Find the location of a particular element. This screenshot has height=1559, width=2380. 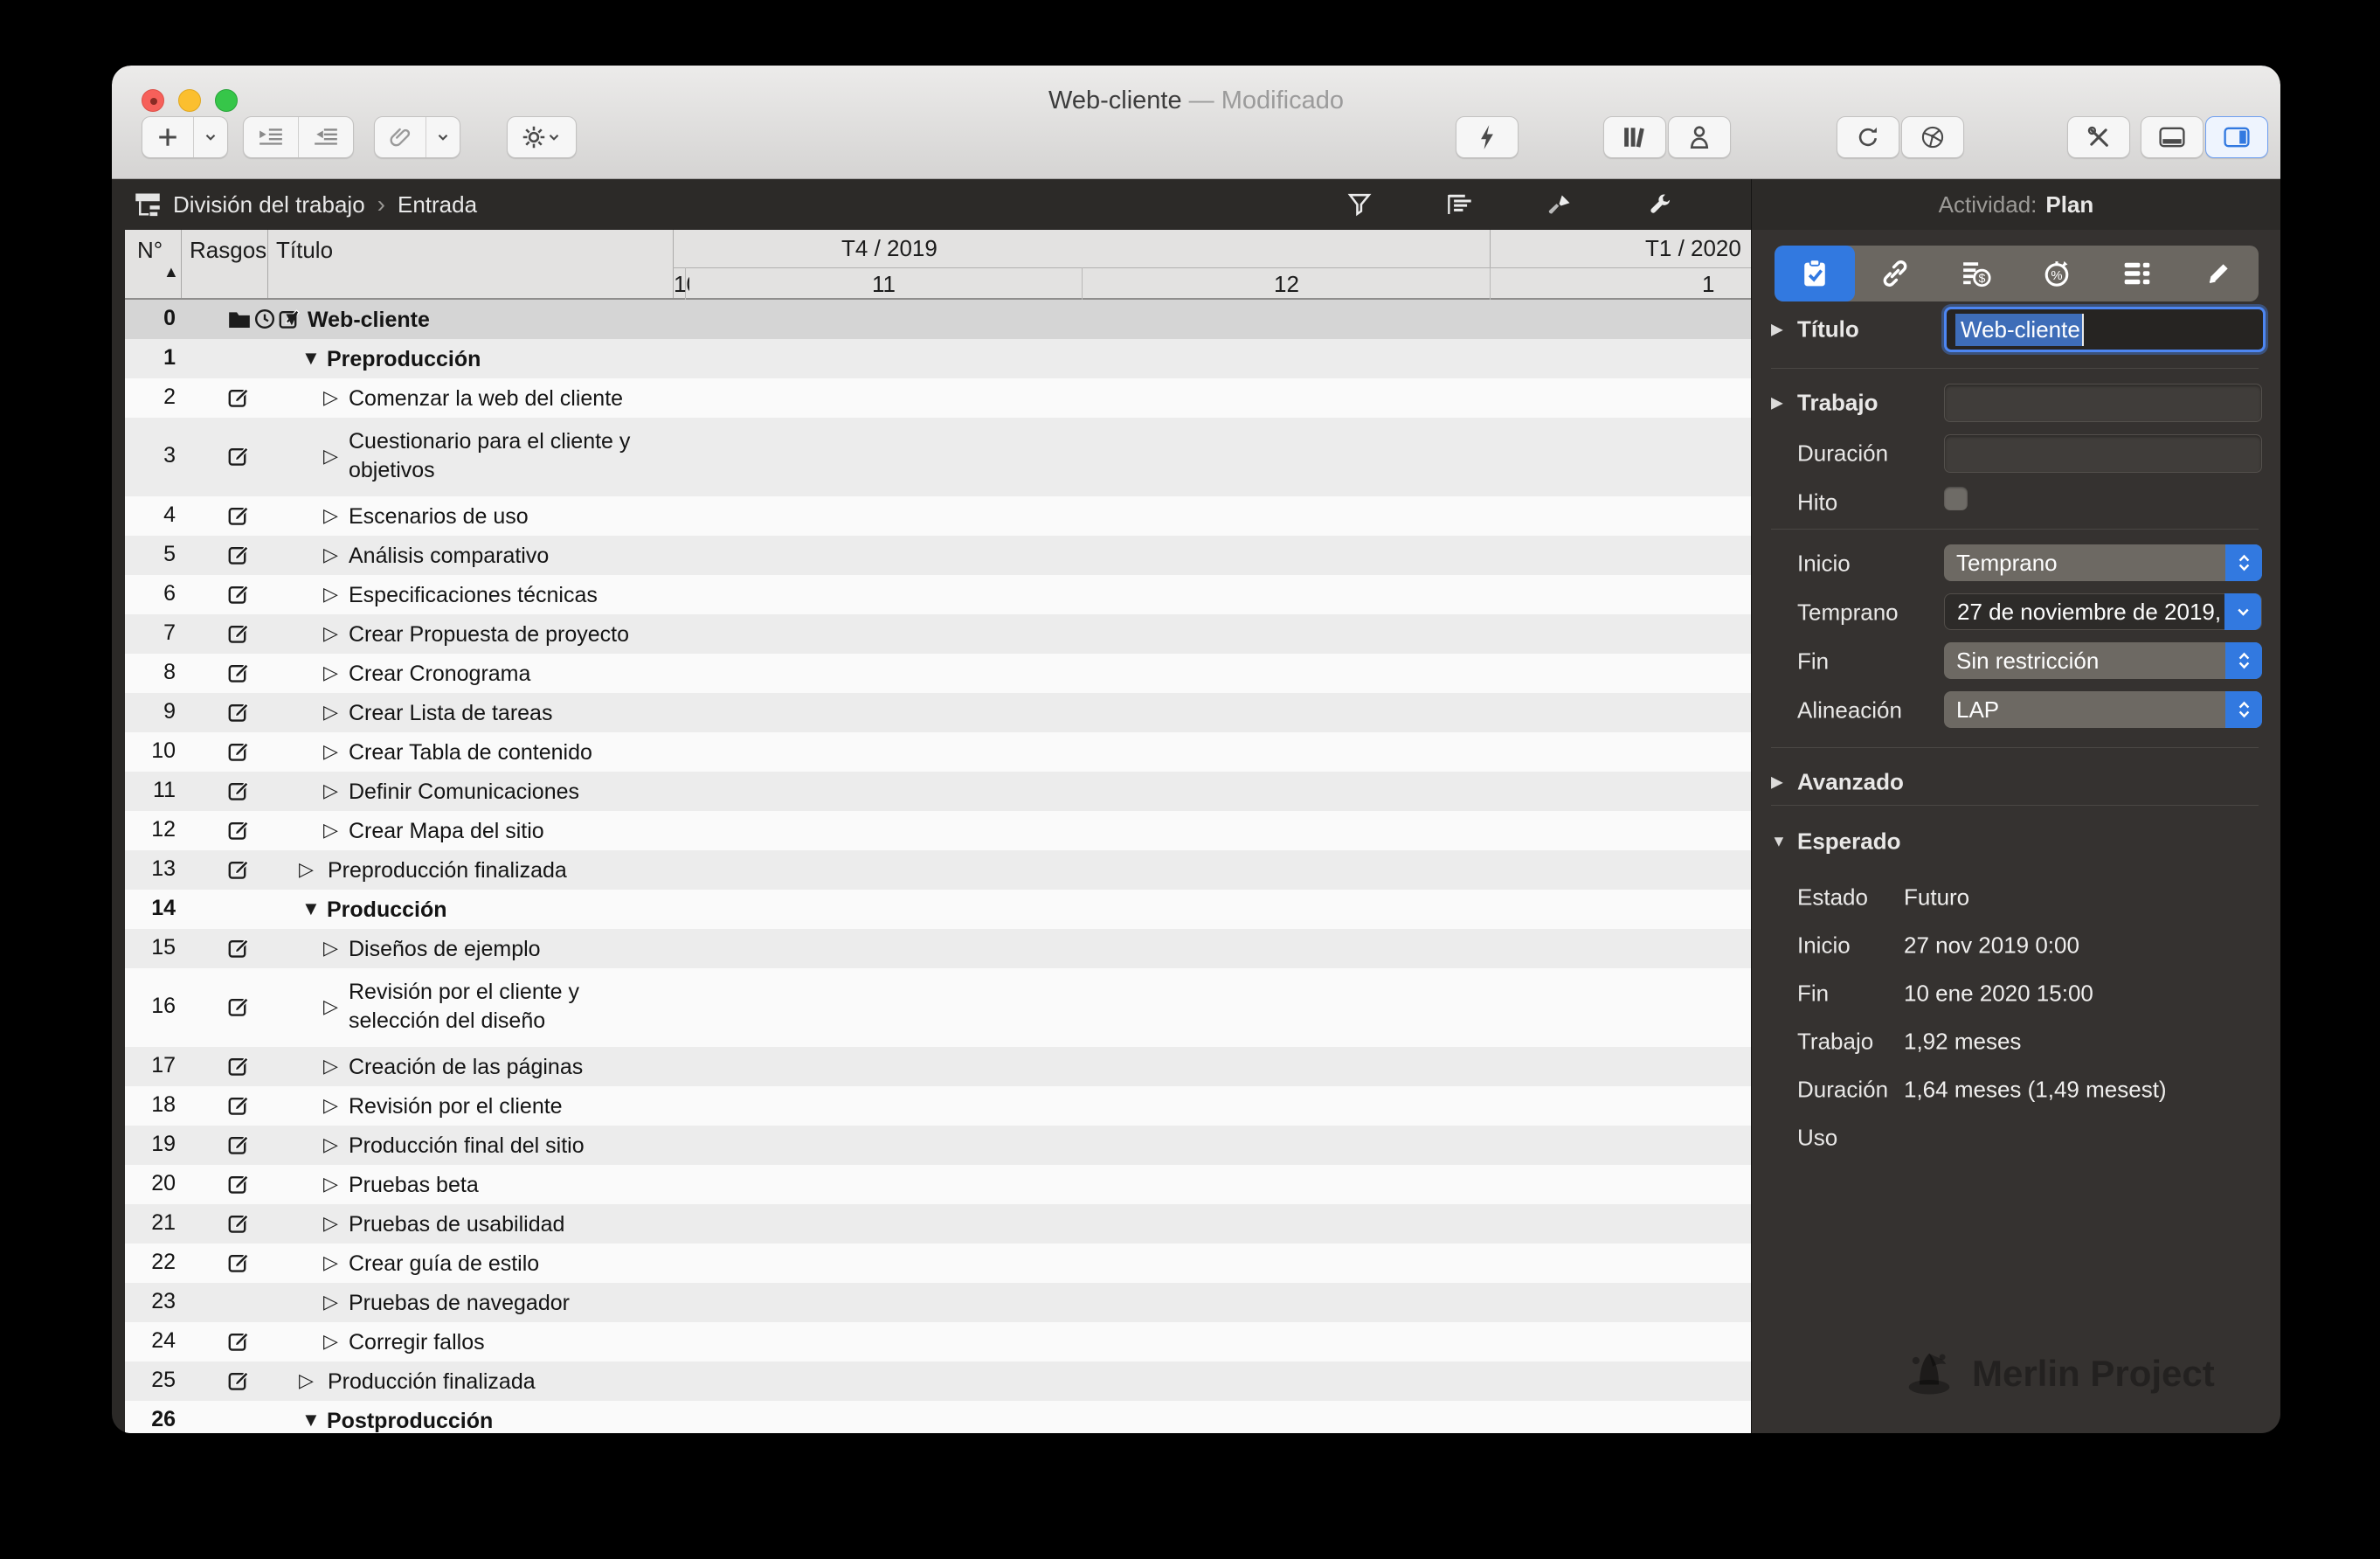

table-row: 8 ▷ Crear Cronograma is located at coordinates (938, 673).